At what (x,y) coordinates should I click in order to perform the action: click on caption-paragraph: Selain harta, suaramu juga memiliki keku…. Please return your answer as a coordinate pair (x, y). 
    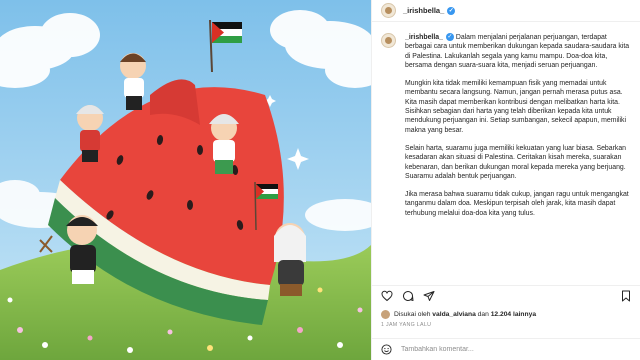
    Looking at the image, I should click on (516, 162).